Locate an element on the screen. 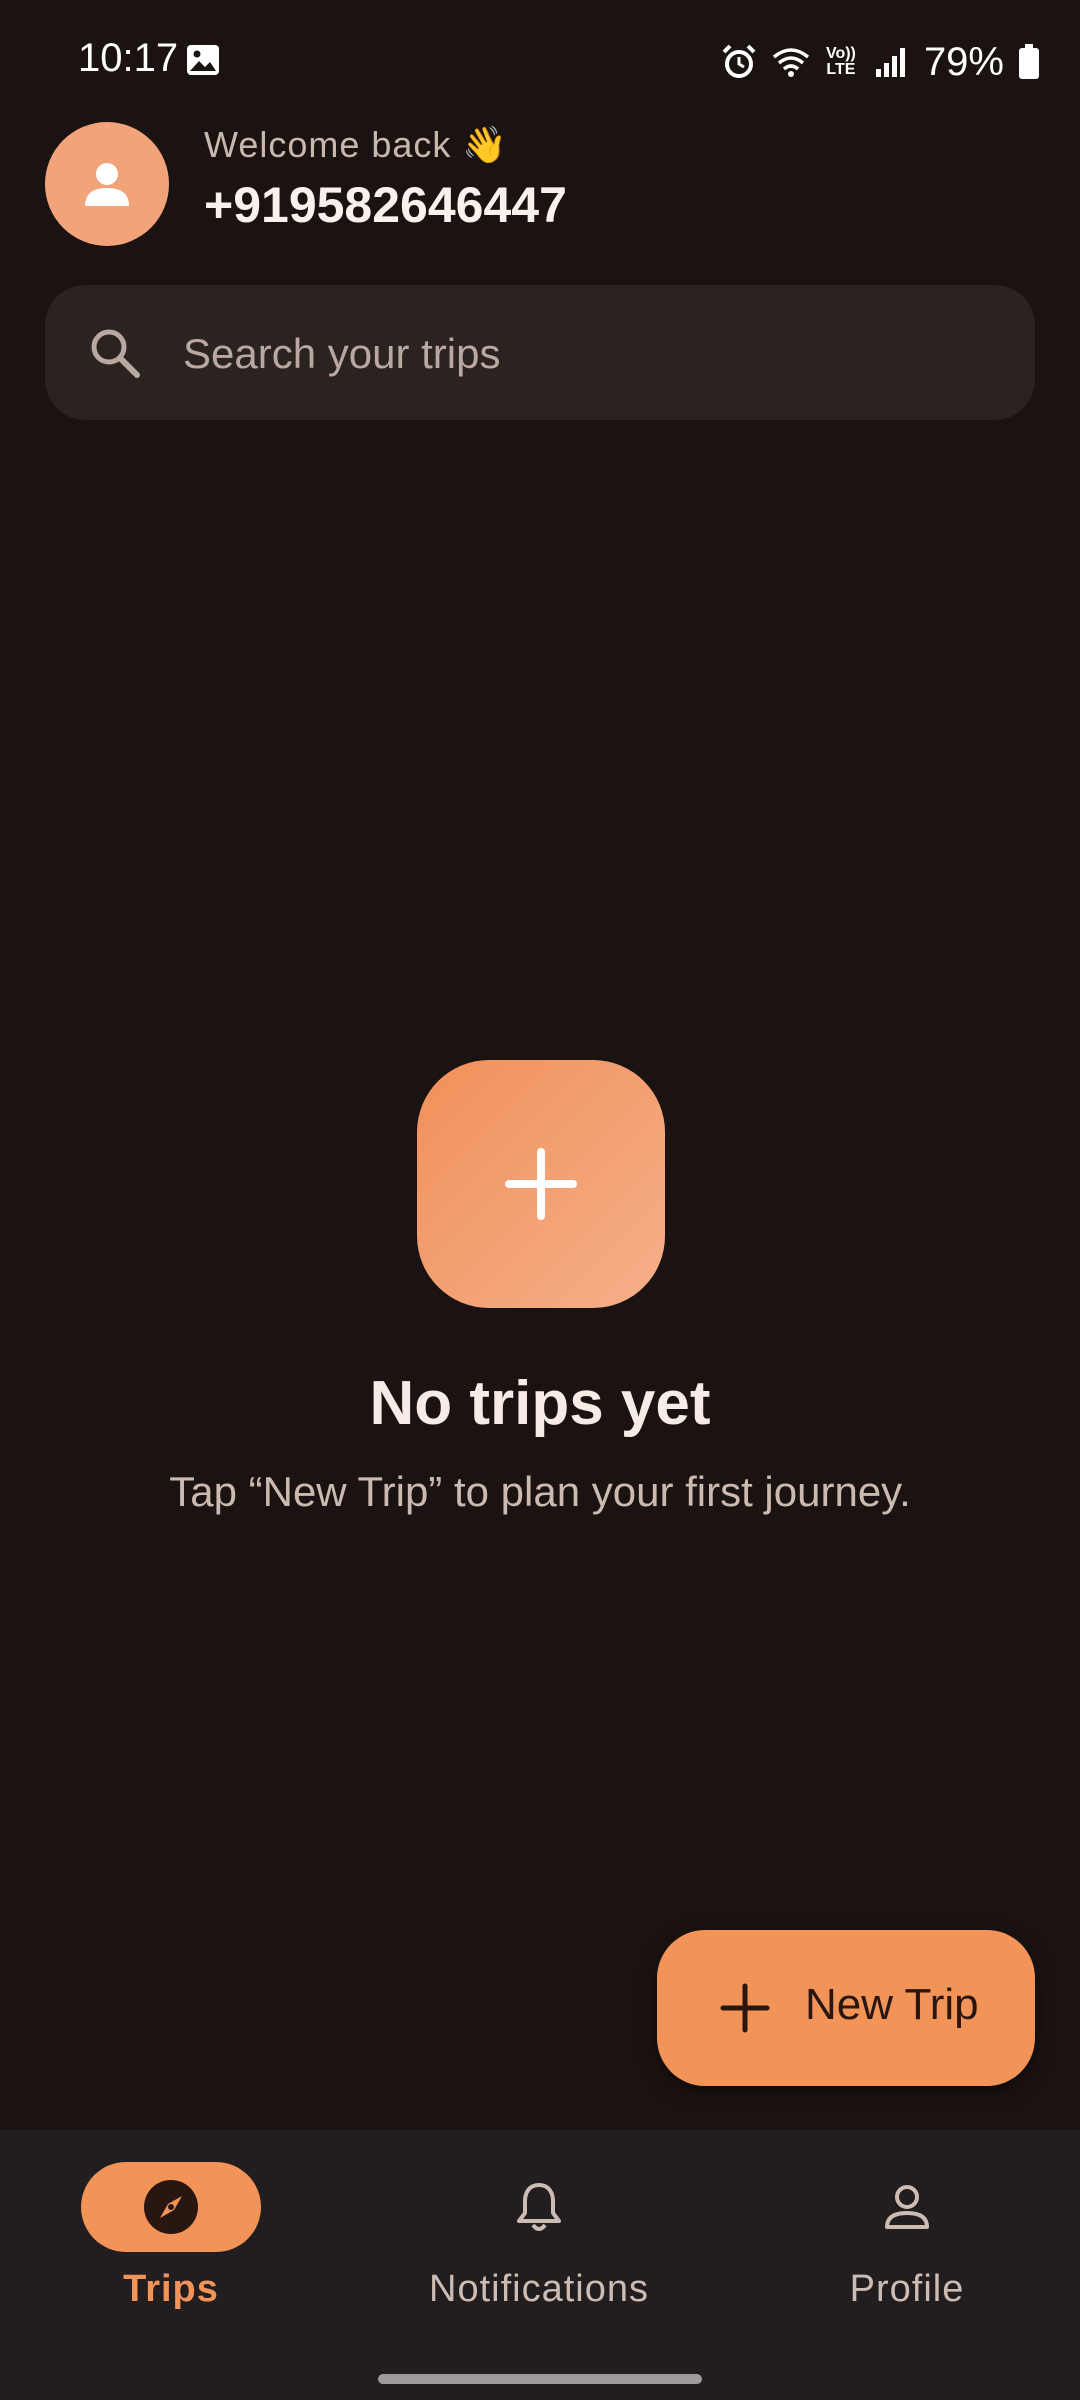  person-outline-icon is located at coordinates (907, 2207).